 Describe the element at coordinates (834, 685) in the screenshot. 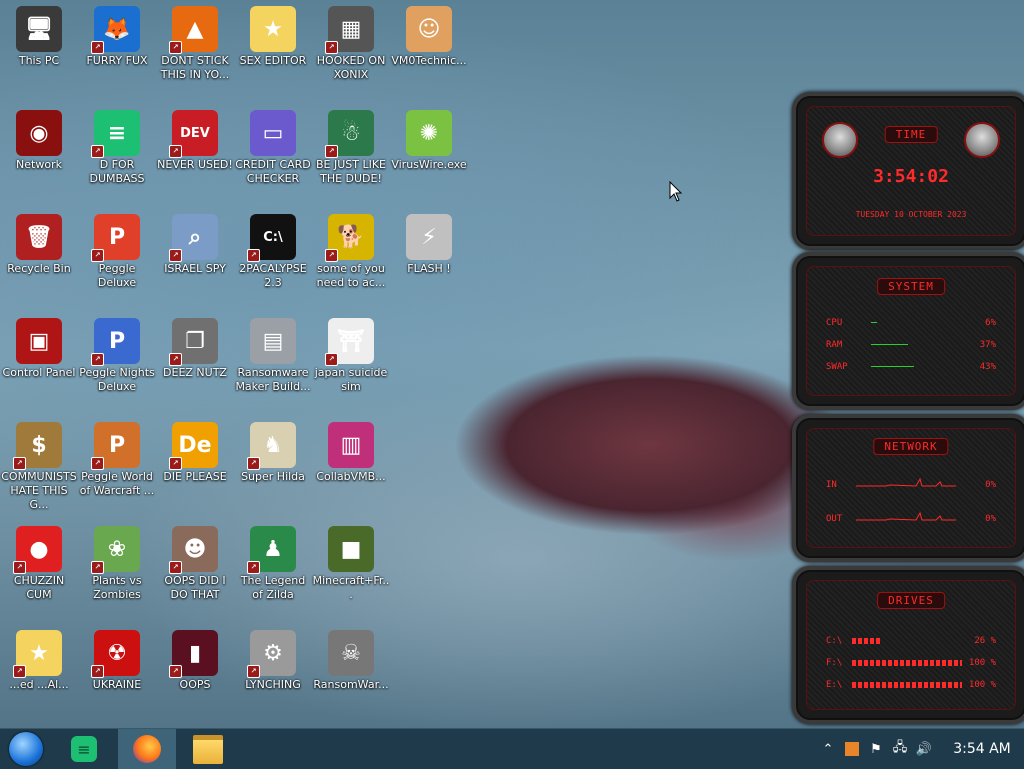

I see `drive-row-label: E:\` at that location.